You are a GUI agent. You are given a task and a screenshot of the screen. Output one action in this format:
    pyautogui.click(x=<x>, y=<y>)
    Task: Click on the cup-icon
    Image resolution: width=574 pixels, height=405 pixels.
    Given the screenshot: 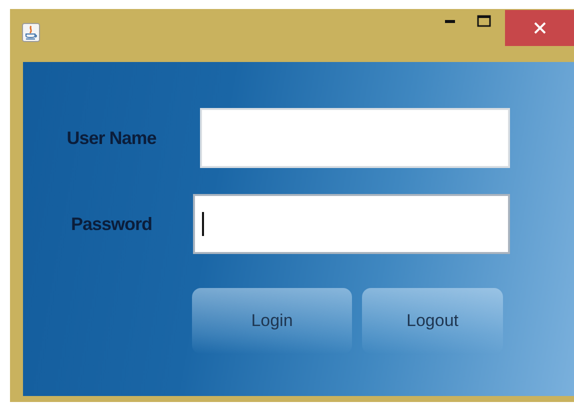 What is the action you would take?
    pyautogui.click(x=31, y=32)
    